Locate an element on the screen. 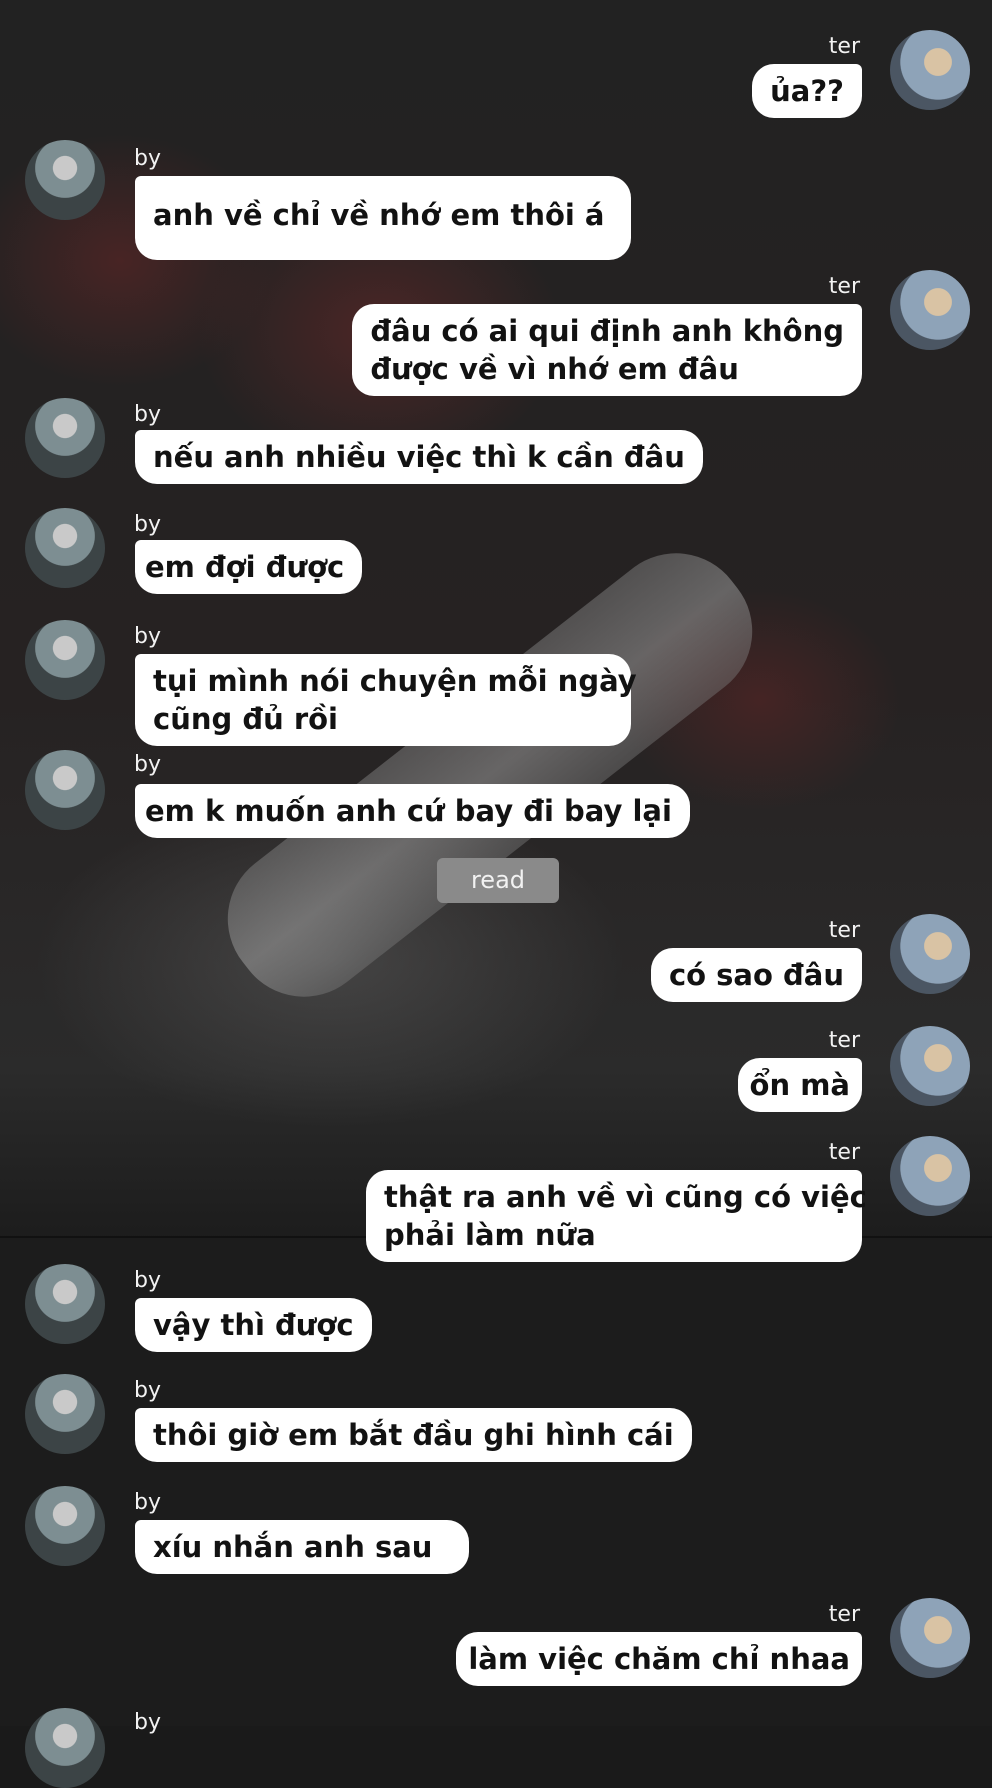  message-bubble: xíu nhắn anh sau is located at coordinates (302, 1547).